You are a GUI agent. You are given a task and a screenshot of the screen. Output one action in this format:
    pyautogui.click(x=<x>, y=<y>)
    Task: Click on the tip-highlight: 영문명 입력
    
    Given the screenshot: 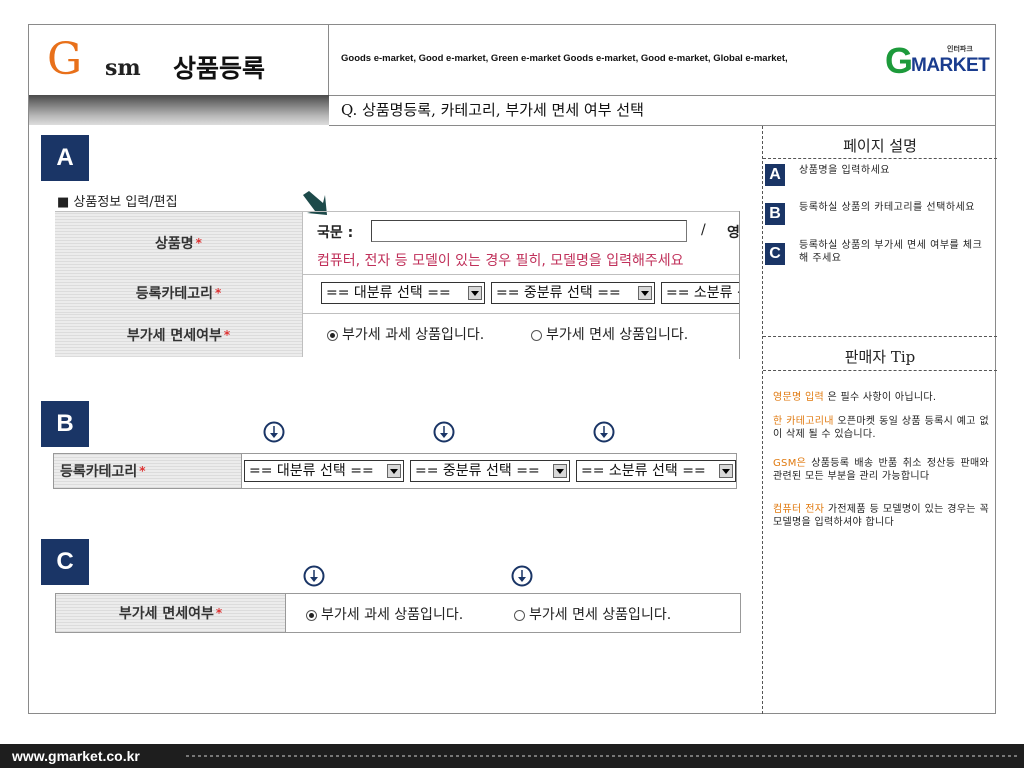 What is the action you would take?
    pyautogui.click(x=798, y=397)
    